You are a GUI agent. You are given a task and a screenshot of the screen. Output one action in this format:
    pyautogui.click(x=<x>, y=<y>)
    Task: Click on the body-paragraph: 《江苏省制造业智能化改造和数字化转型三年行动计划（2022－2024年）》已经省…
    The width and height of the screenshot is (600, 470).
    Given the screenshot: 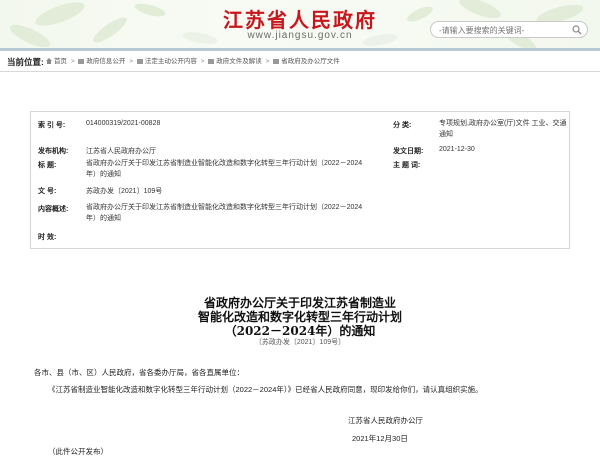 What is the action you would take?
    pyautogui.click(x=265, y=389)
    